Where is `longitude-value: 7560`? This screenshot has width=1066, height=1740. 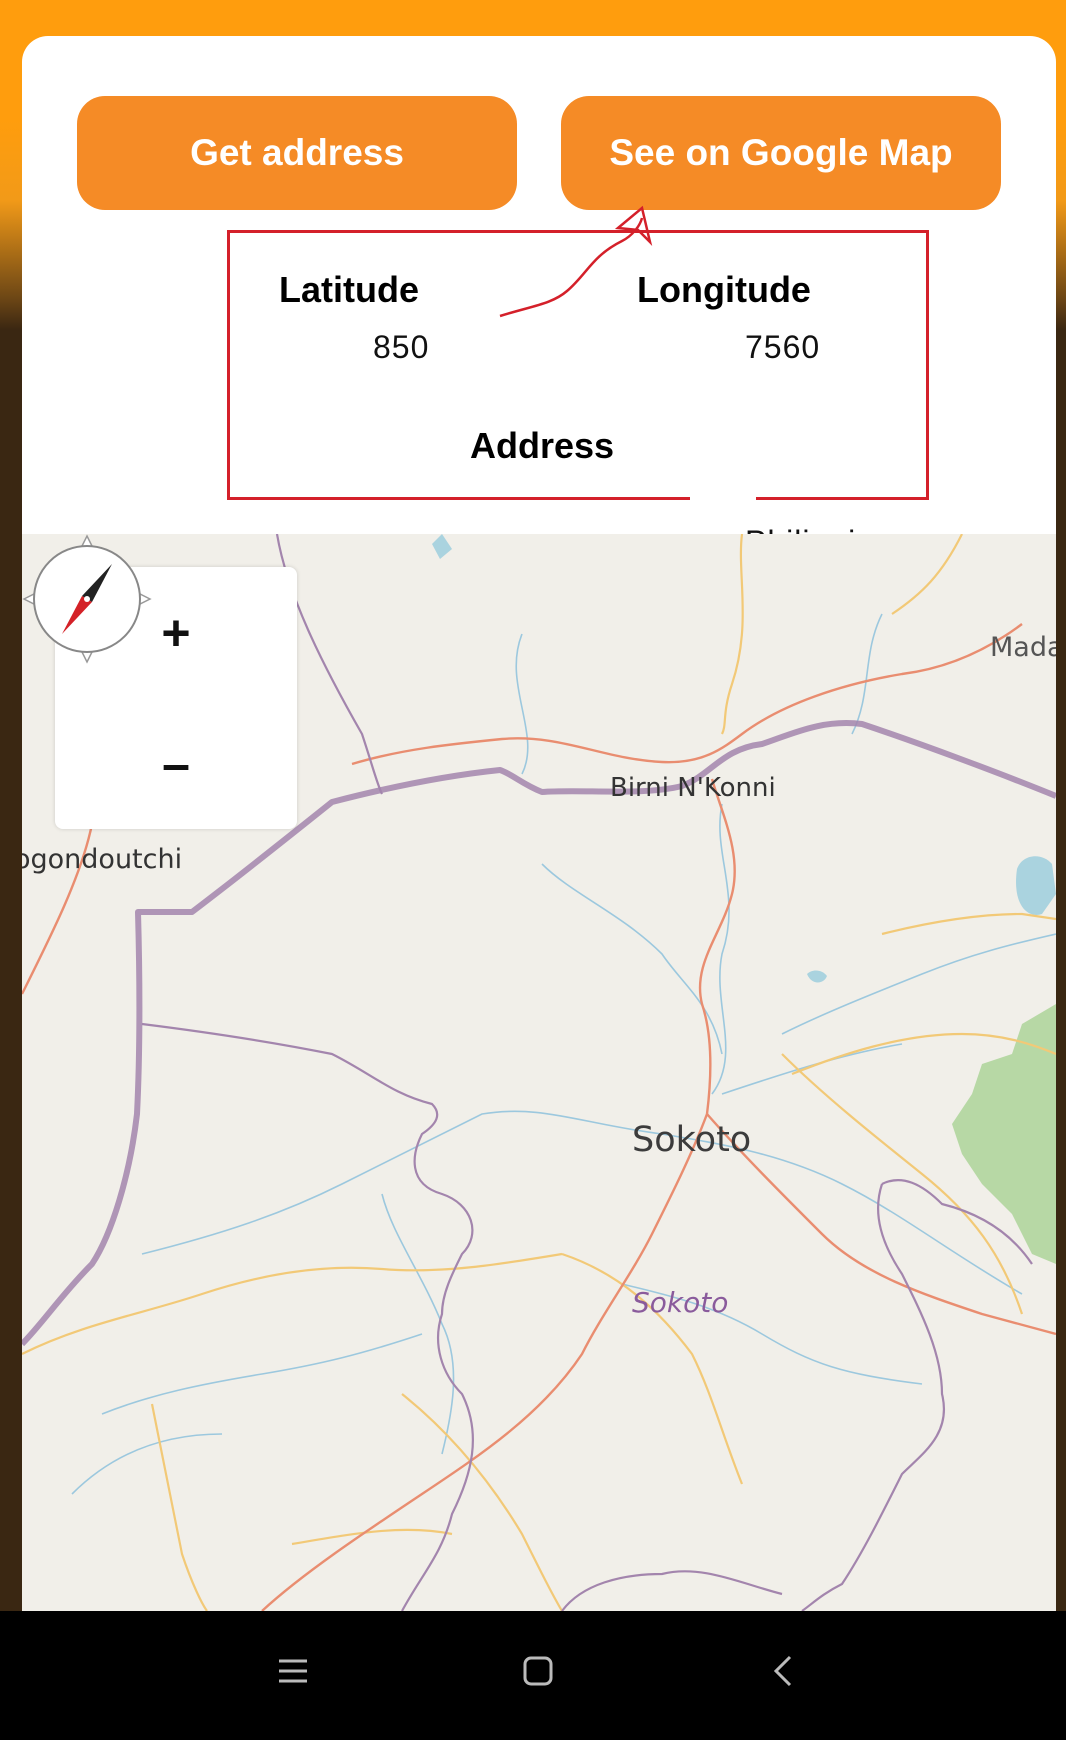 longitude-value: 7560 is located at coordinates (783, 347).